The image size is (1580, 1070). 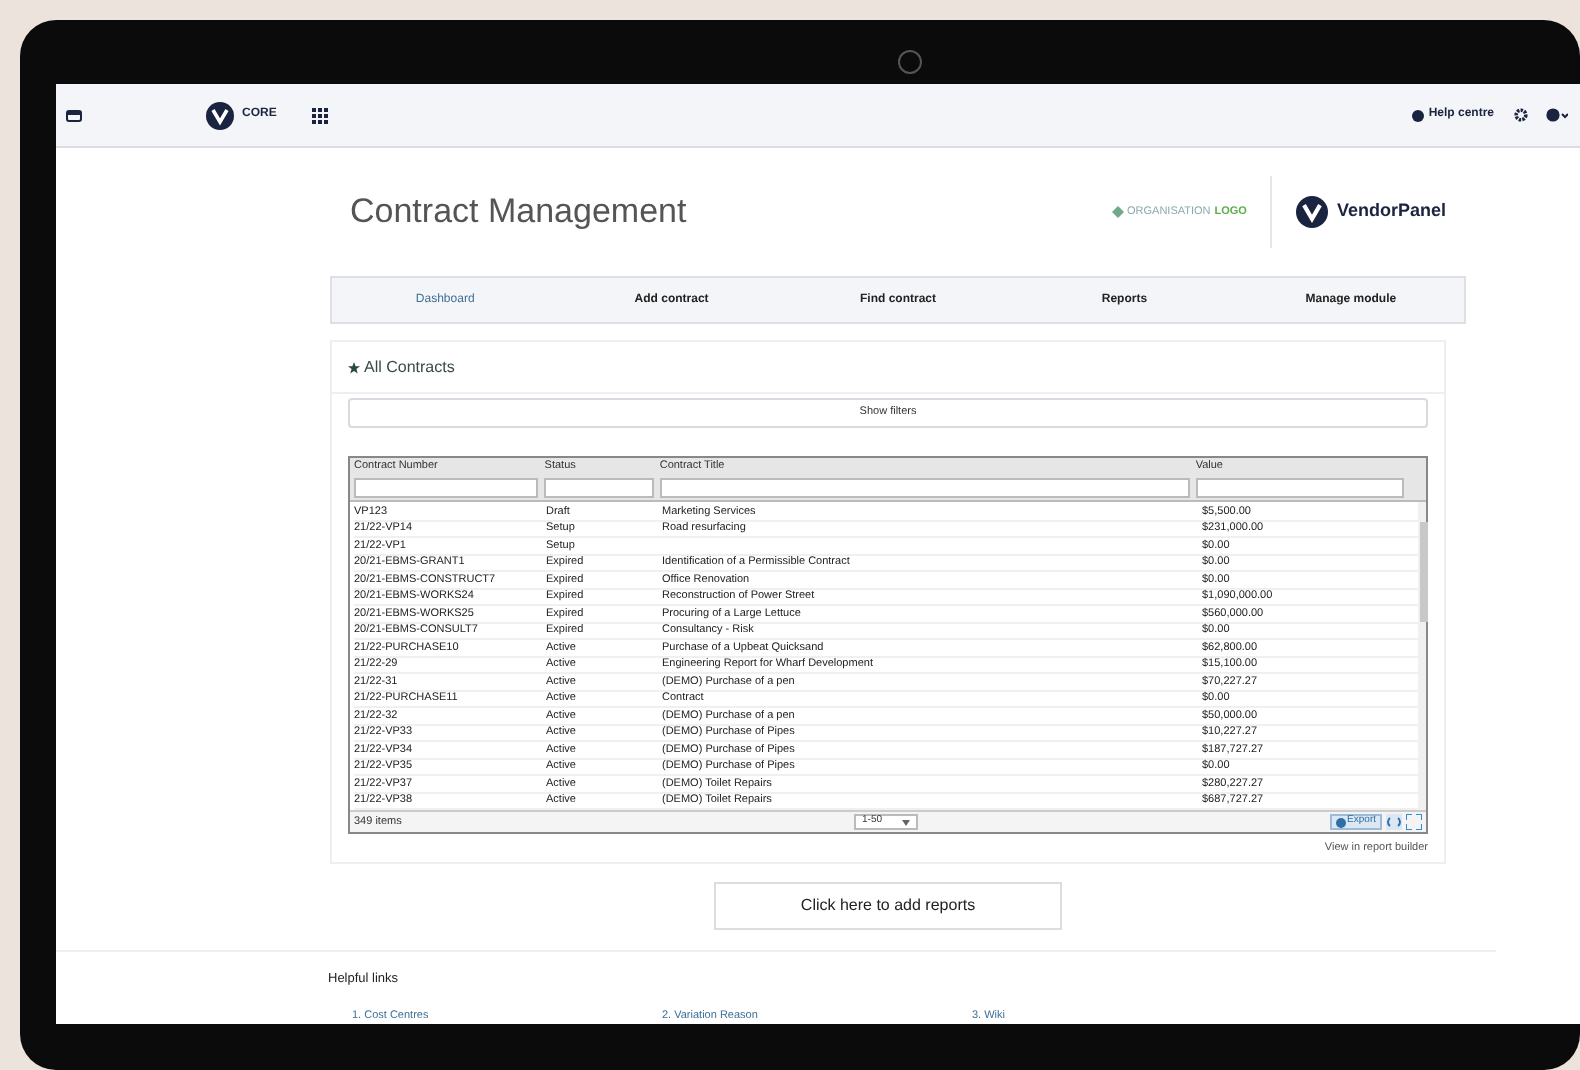 What do you see at coordinates (1521, 115) in the screenshot?
I see `settings-icon` at bounding box center [1521, 115].